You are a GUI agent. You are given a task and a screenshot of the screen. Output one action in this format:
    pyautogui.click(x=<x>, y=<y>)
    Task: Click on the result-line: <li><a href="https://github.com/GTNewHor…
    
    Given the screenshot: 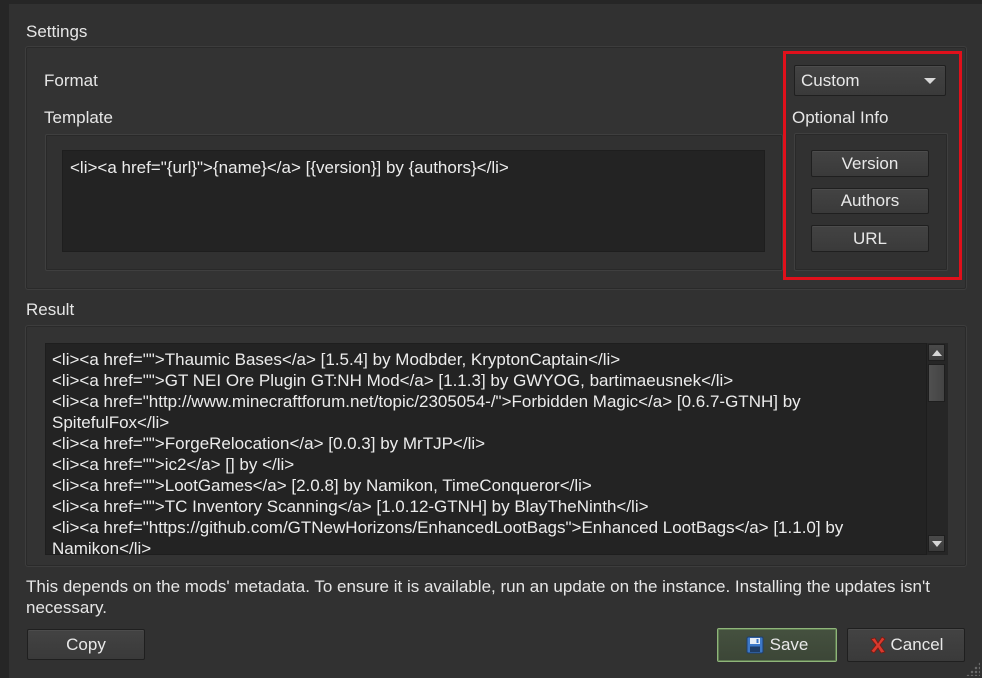 What is the action you would take?
    pyautogui.click(x=448, y=527)
    